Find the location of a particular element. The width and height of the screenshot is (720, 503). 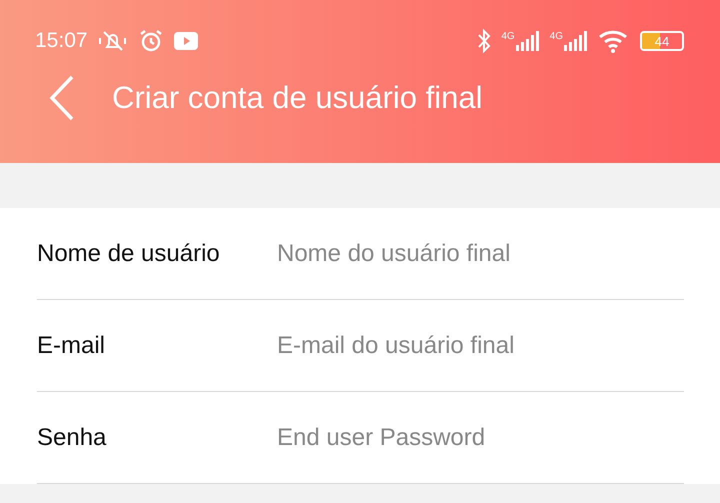

field-label: Nome de usuário is located at coordinates (129, 254).